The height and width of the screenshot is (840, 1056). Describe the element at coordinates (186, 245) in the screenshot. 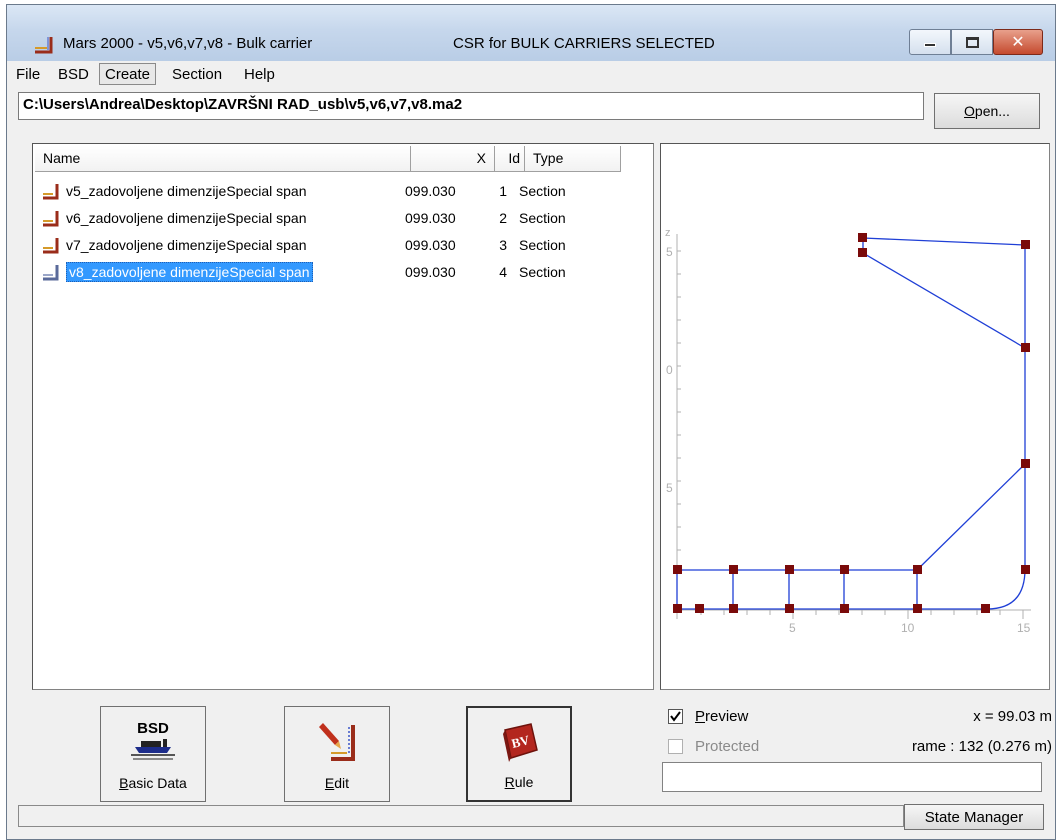

I see `row-name: v7_zadovoljene dimenzijeSpecial span` at that location.